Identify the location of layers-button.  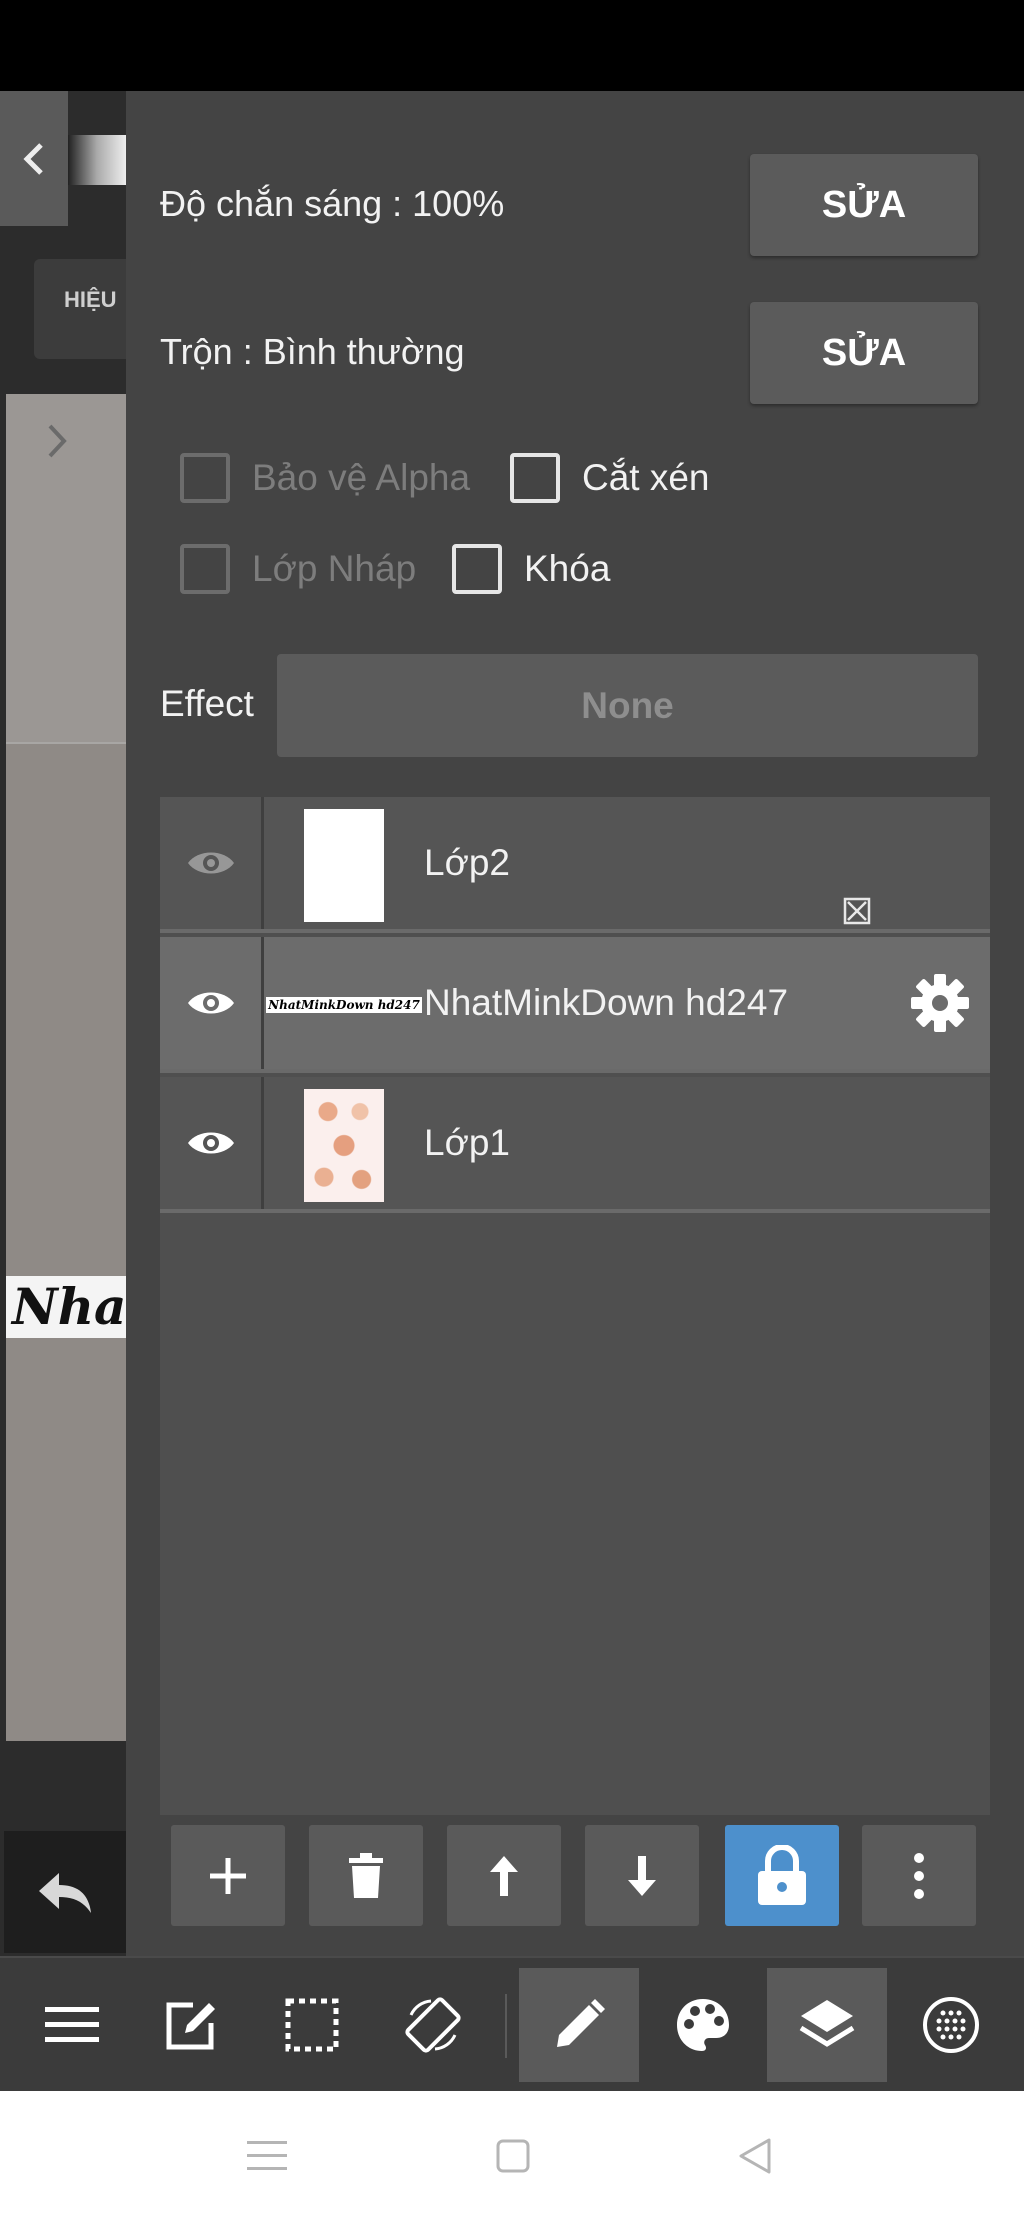
(827, 2025).